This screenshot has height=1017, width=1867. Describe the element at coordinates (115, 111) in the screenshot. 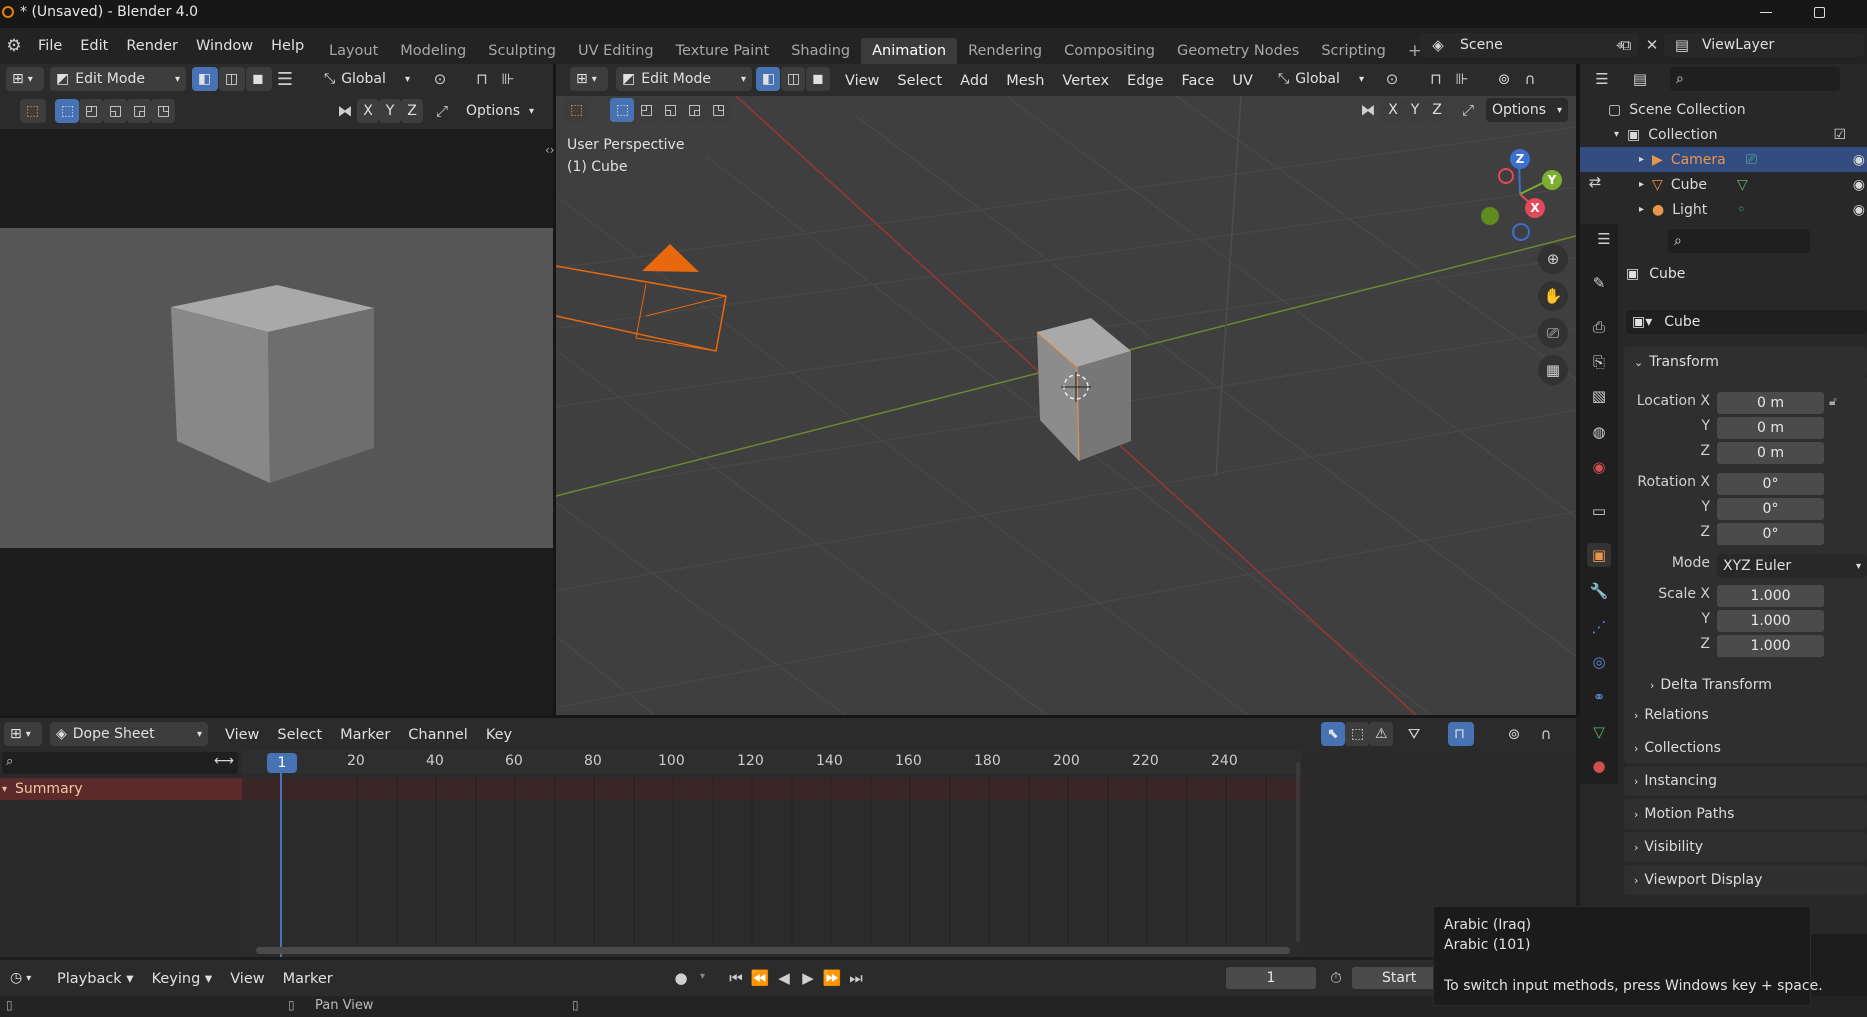

I see `select-subtract-button: ◱` at that location.